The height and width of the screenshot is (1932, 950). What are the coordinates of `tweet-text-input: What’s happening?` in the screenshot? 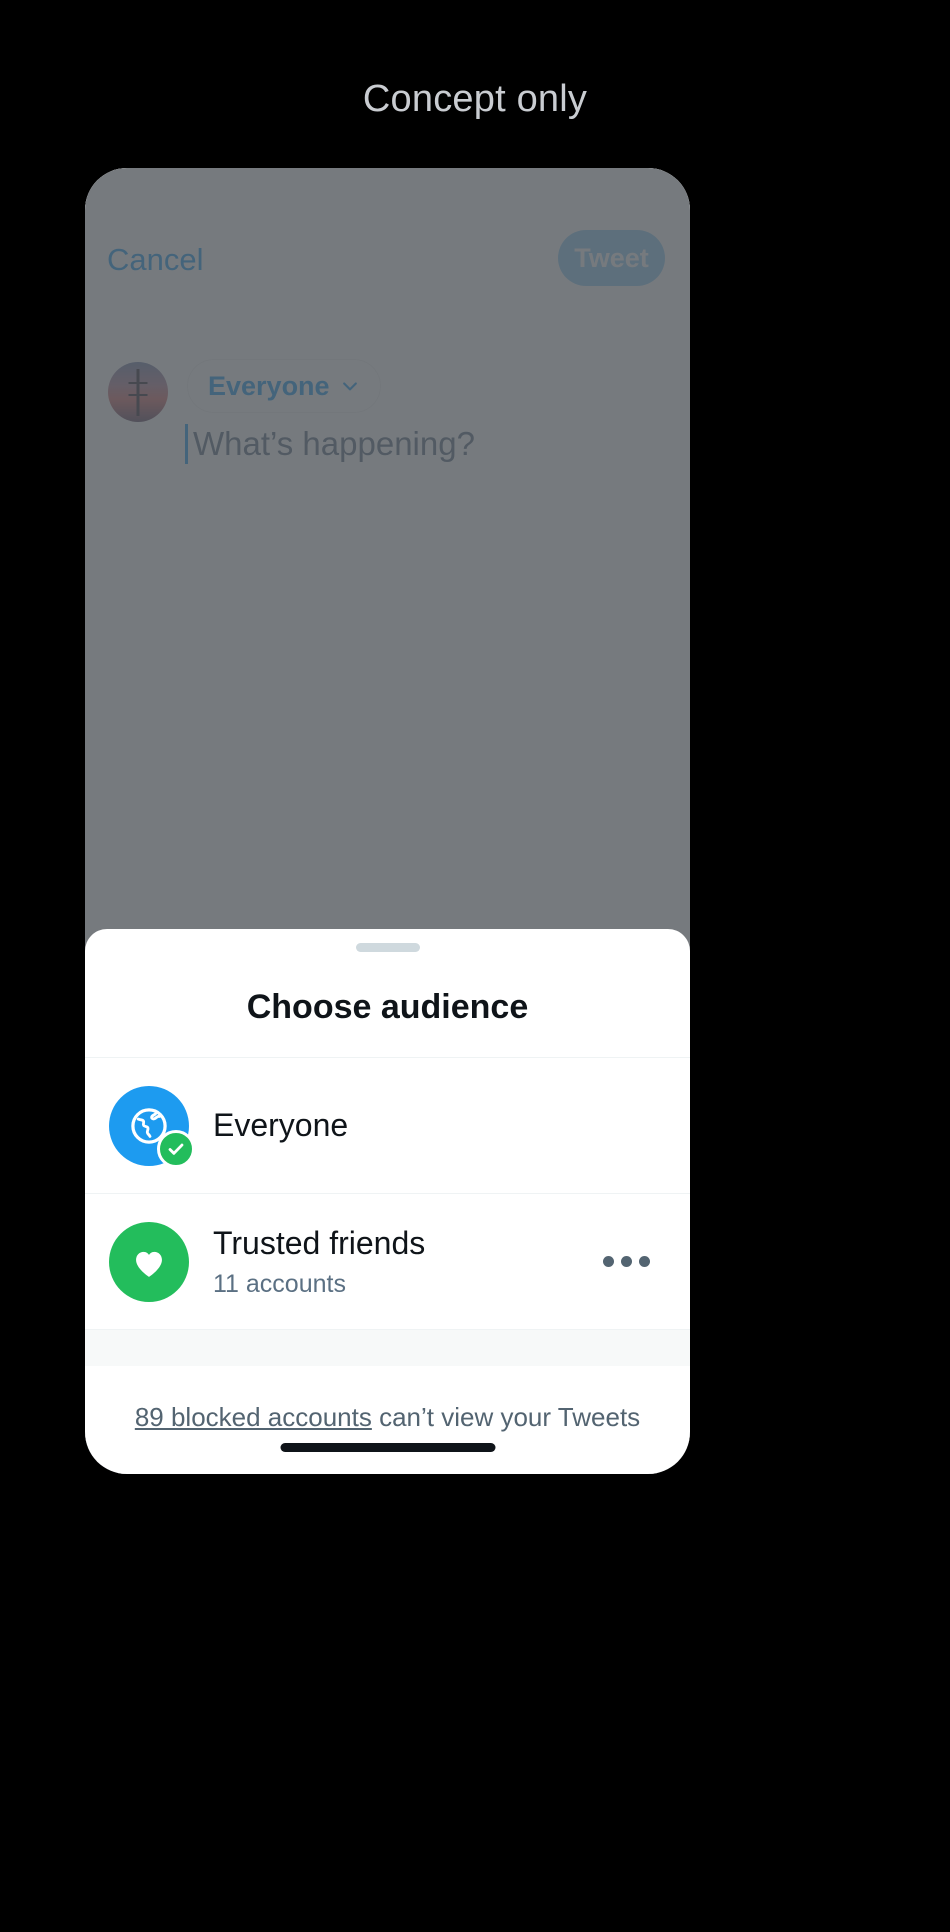 It's located at (330, 444).